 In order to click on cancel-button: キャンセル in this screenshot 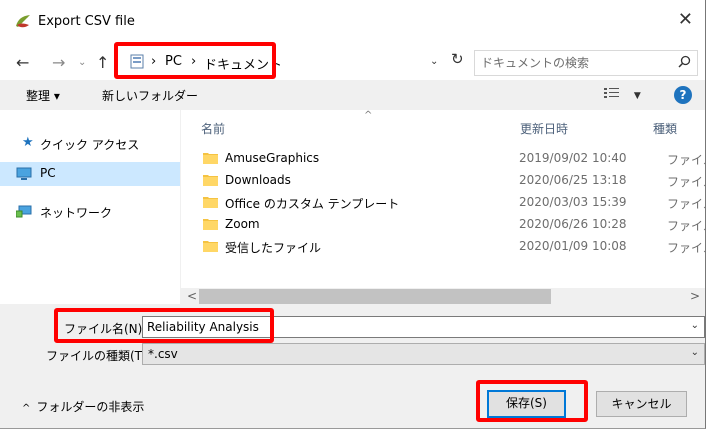, I will do `click(641, 404)`.